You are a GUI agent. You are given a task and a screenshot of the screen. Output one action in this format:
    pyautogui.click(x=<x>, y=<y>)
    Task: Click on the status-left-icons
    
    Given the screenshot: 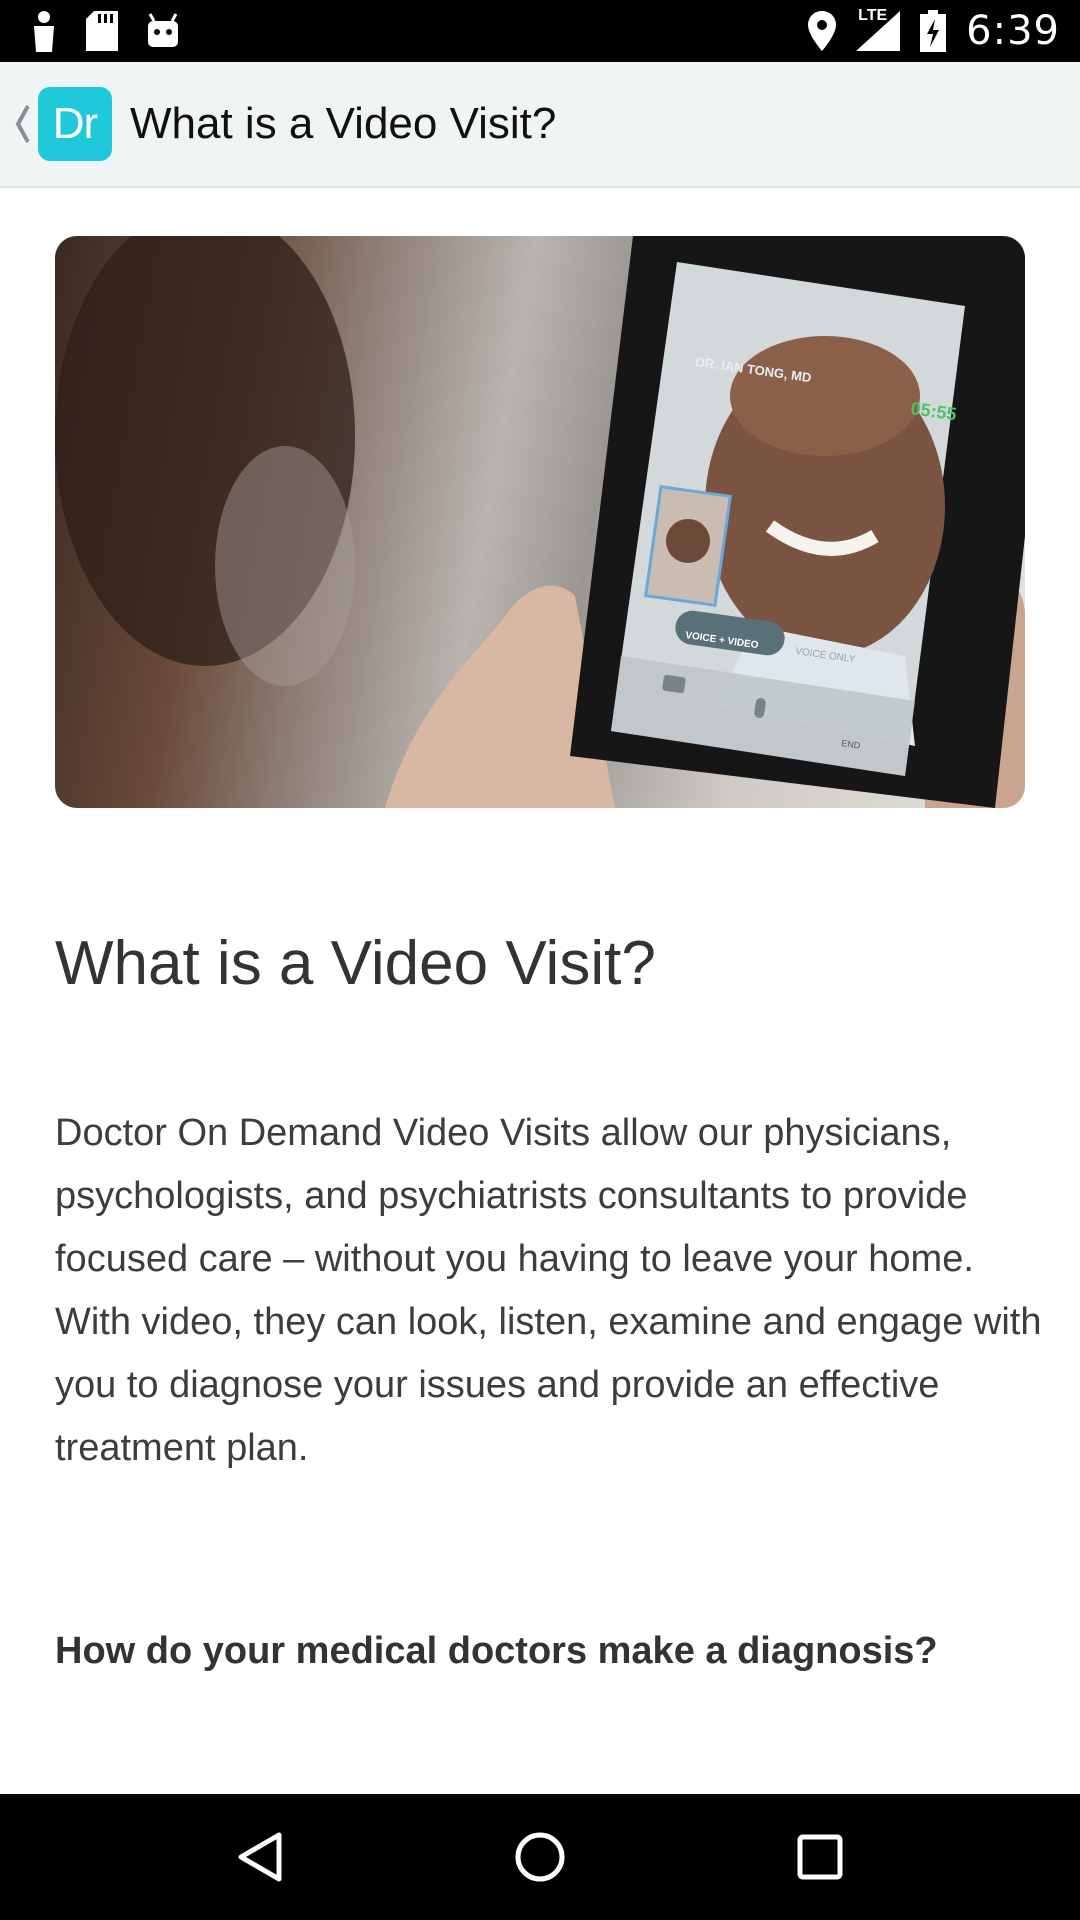 What is the action you would take?
    pyautogui.click(x=105, y=31)
    